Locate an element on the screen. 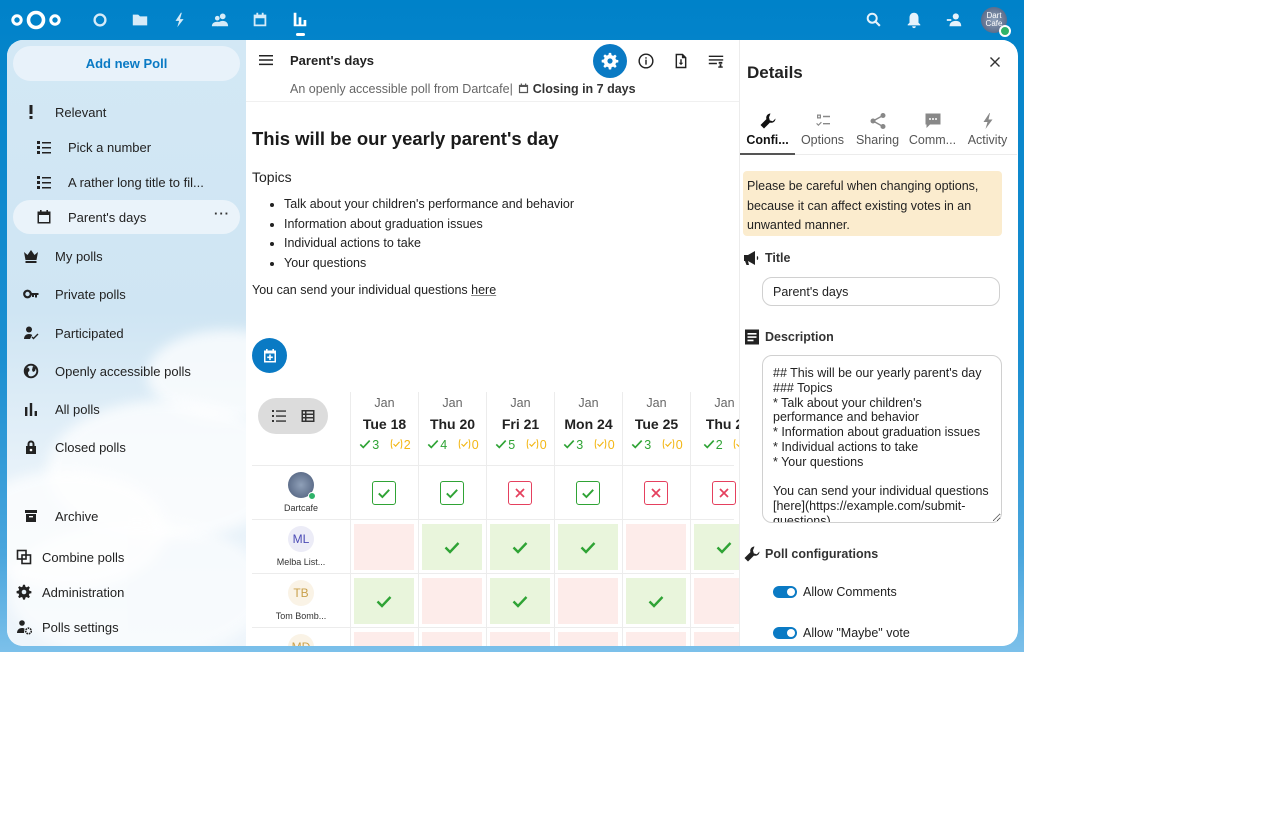 The image size is (1280, 815). date-option-header: Jan Thu 2 2 is located at coordinates (714, 429).